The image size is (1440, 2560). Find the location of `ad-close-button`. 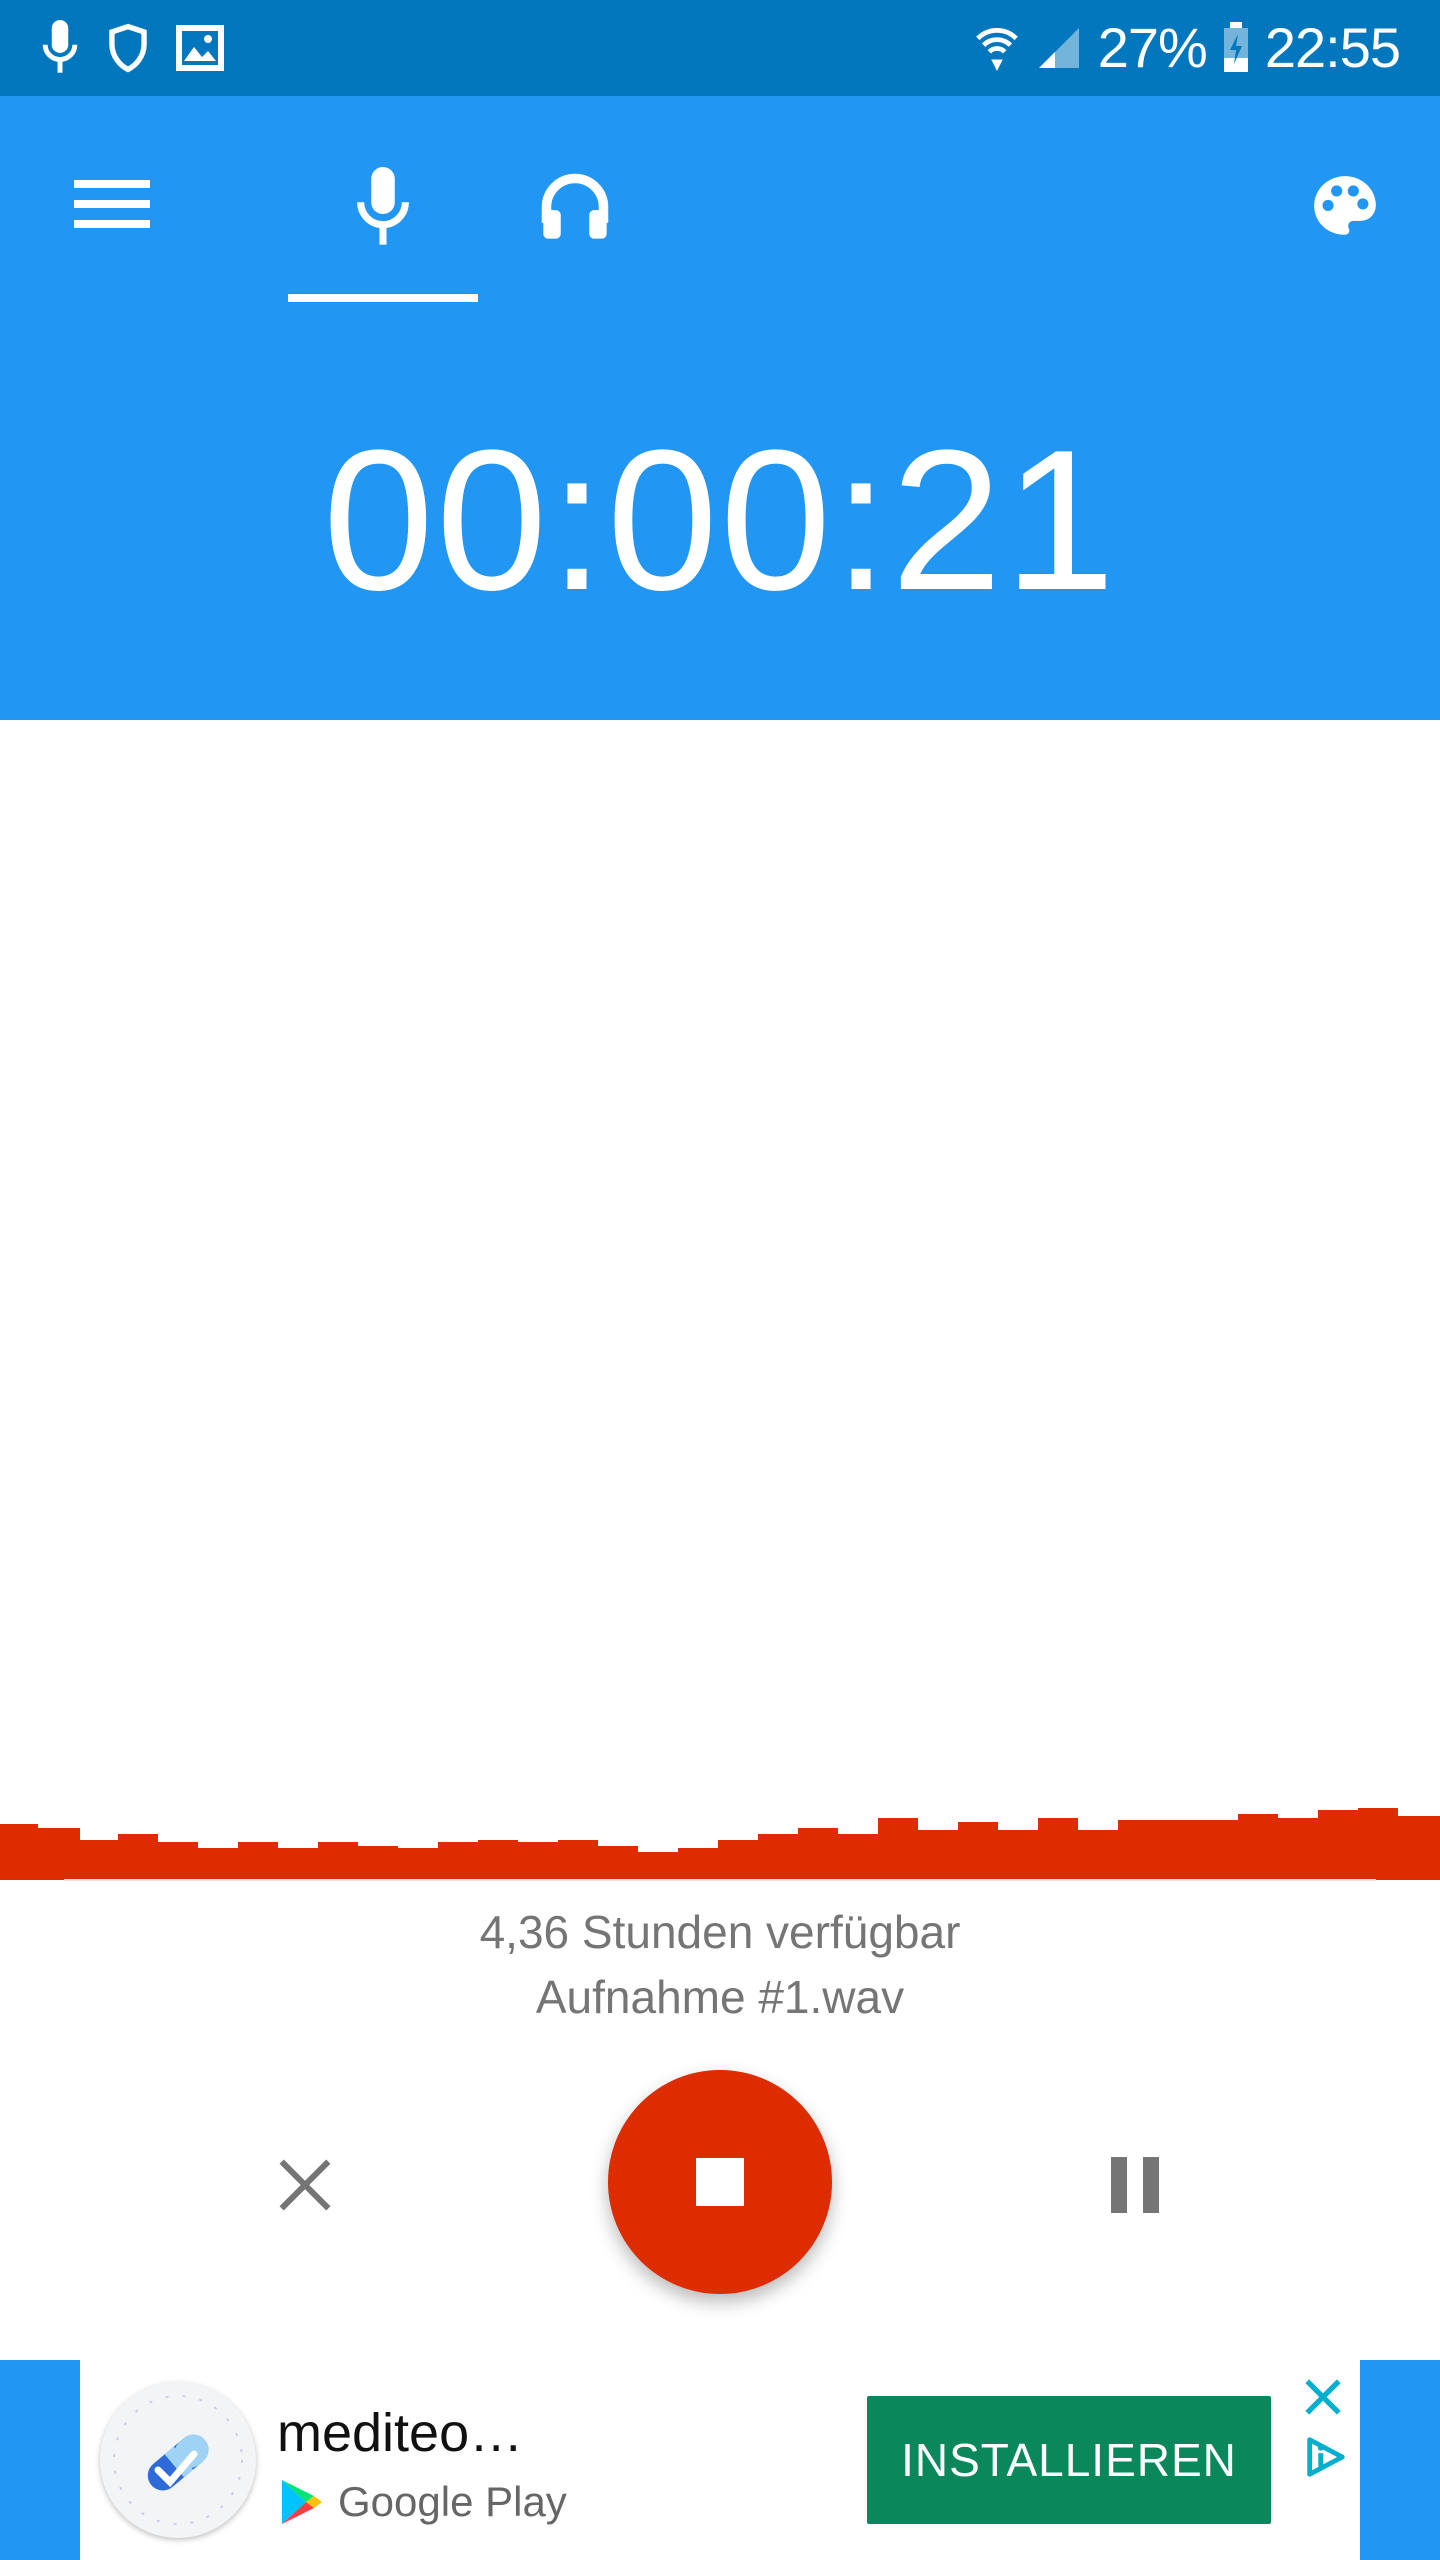

ad-close-button is located at coordinates (1323, 2399).